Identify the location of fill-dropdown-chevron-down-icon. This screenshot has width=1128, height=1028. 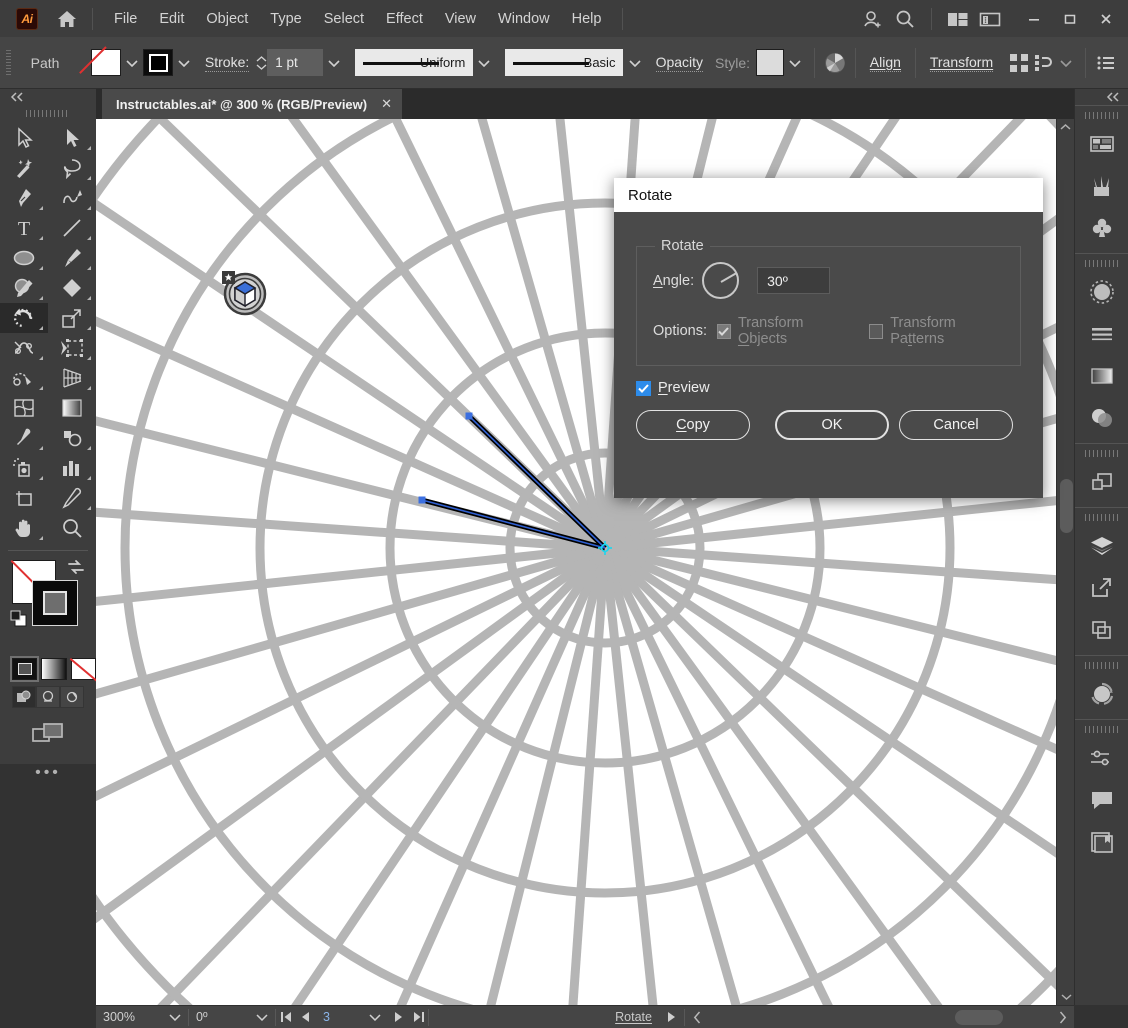
(132, 62).